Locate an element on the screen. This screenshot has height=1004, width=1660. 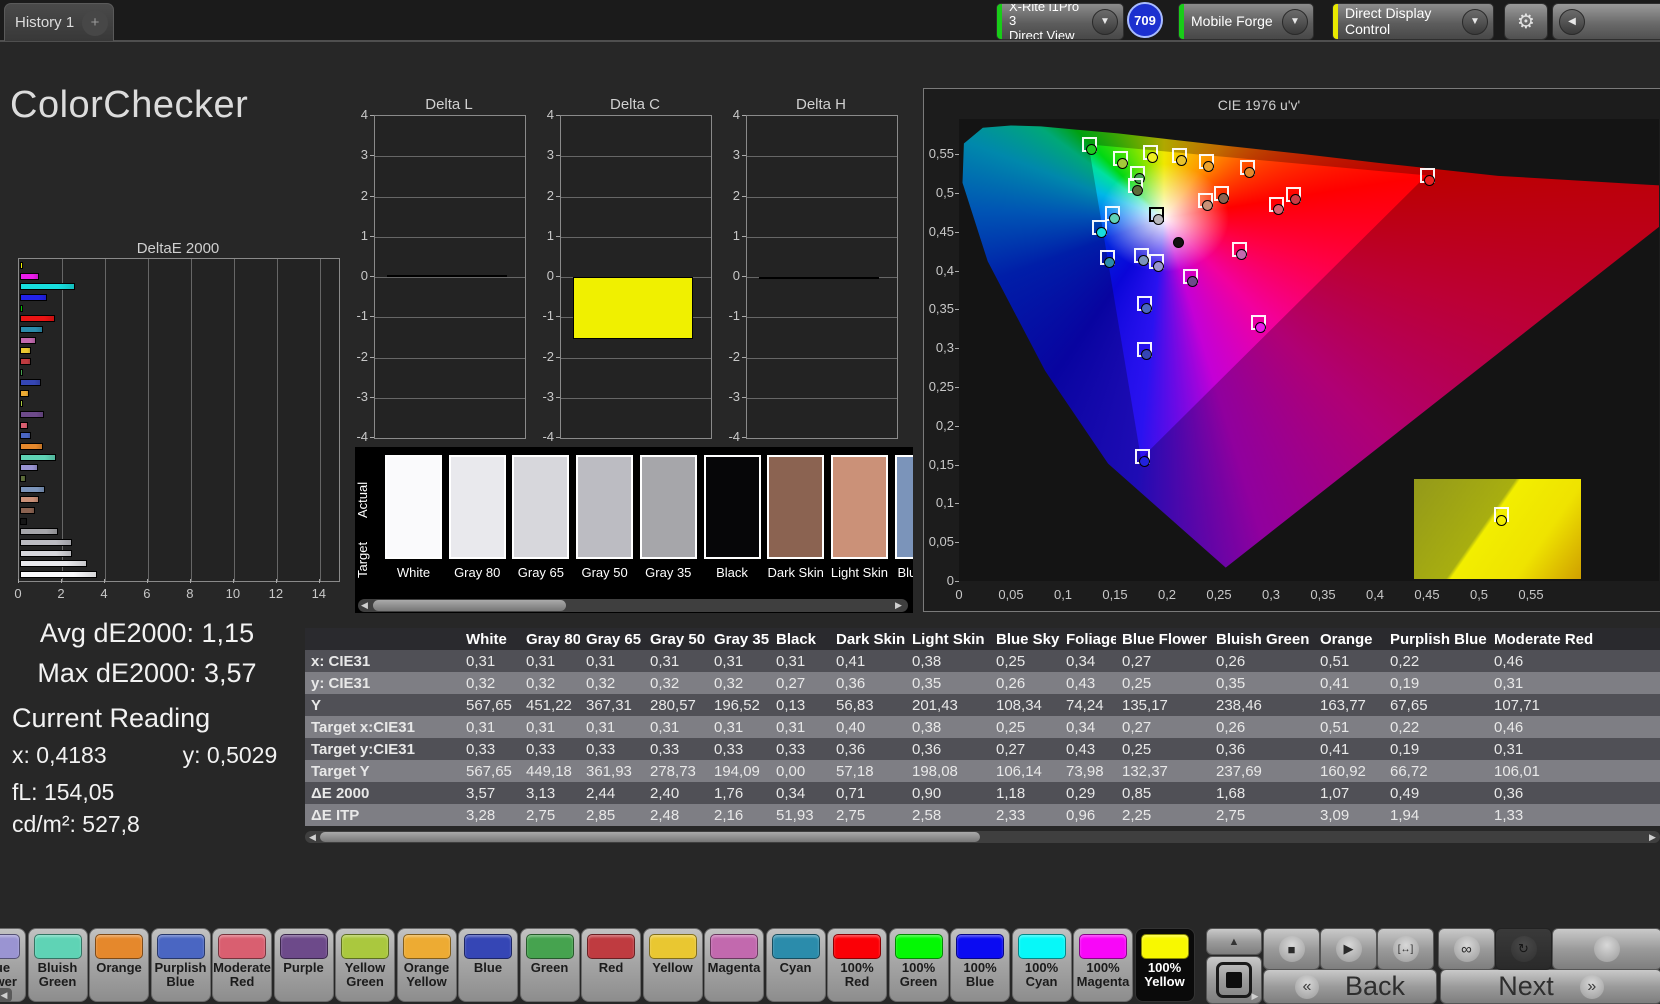
patch-button-purplish-blue: Purplish Blue is located at coordinates (180, 965).